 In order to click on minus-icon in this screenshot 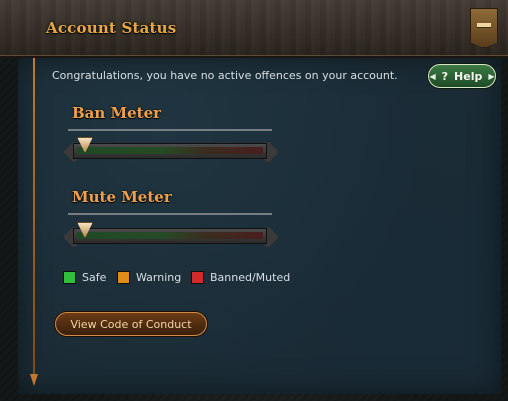, I will do `click(484, 25)`.